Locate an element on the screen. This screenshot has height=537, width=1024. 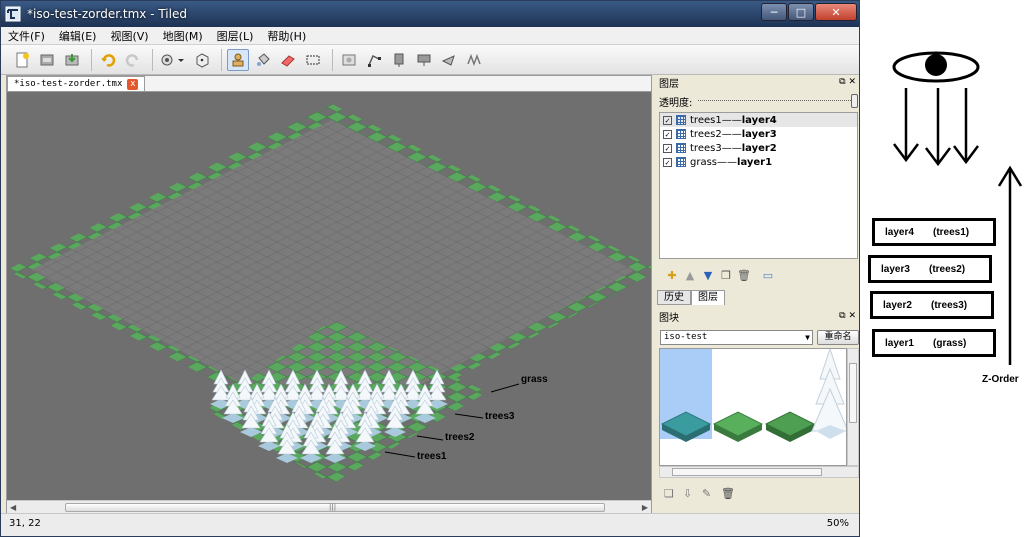
random-mode-button is located at coordinates (202, 60).